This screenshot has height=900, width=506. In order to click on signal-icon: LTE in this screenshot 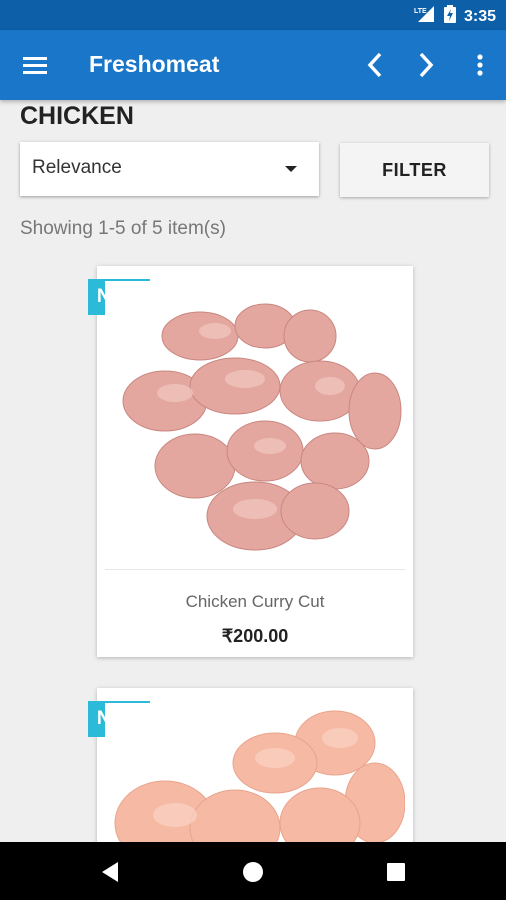, I will do `click(425, 16)`.